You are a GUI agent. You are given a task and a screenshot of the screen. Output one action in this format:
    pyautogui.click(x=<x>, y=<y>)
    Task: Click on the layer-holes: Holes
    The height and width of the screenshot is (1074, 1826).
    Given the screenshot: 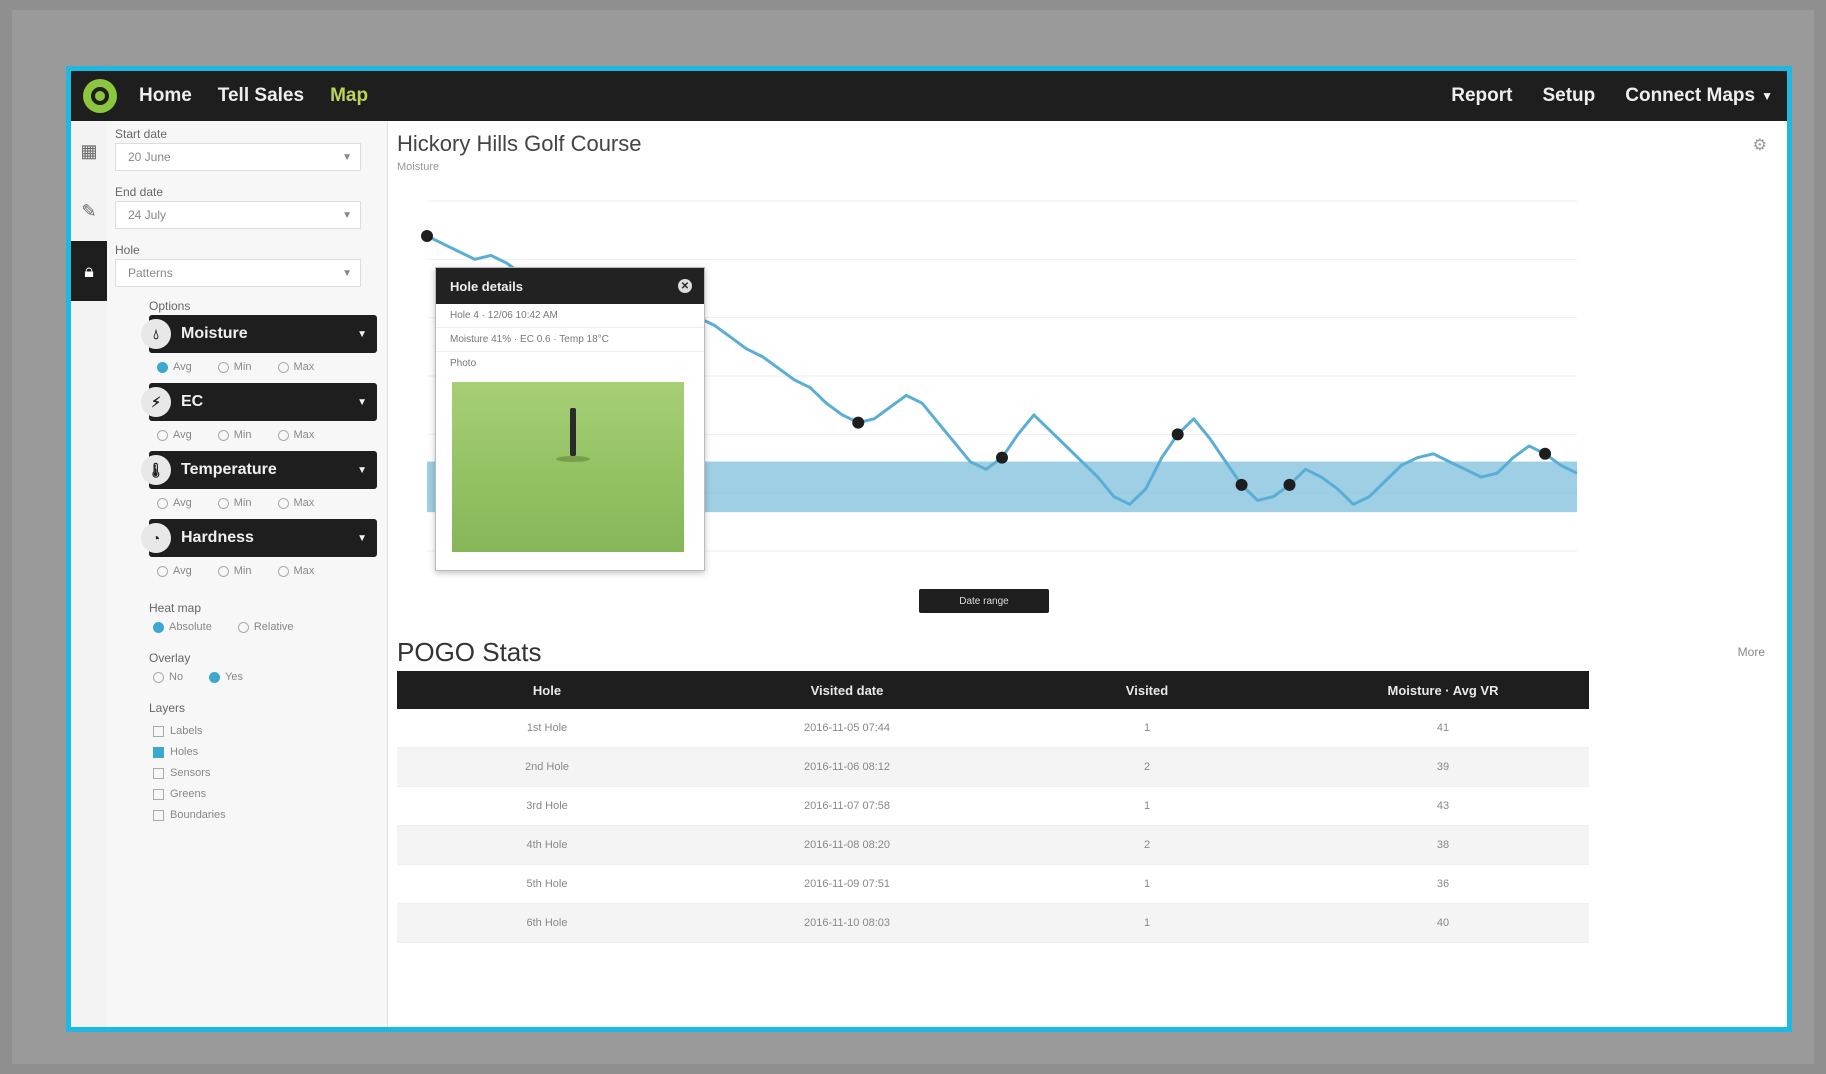 What is the action you would take?
    pyautogui.click(x=189, y=752)
    